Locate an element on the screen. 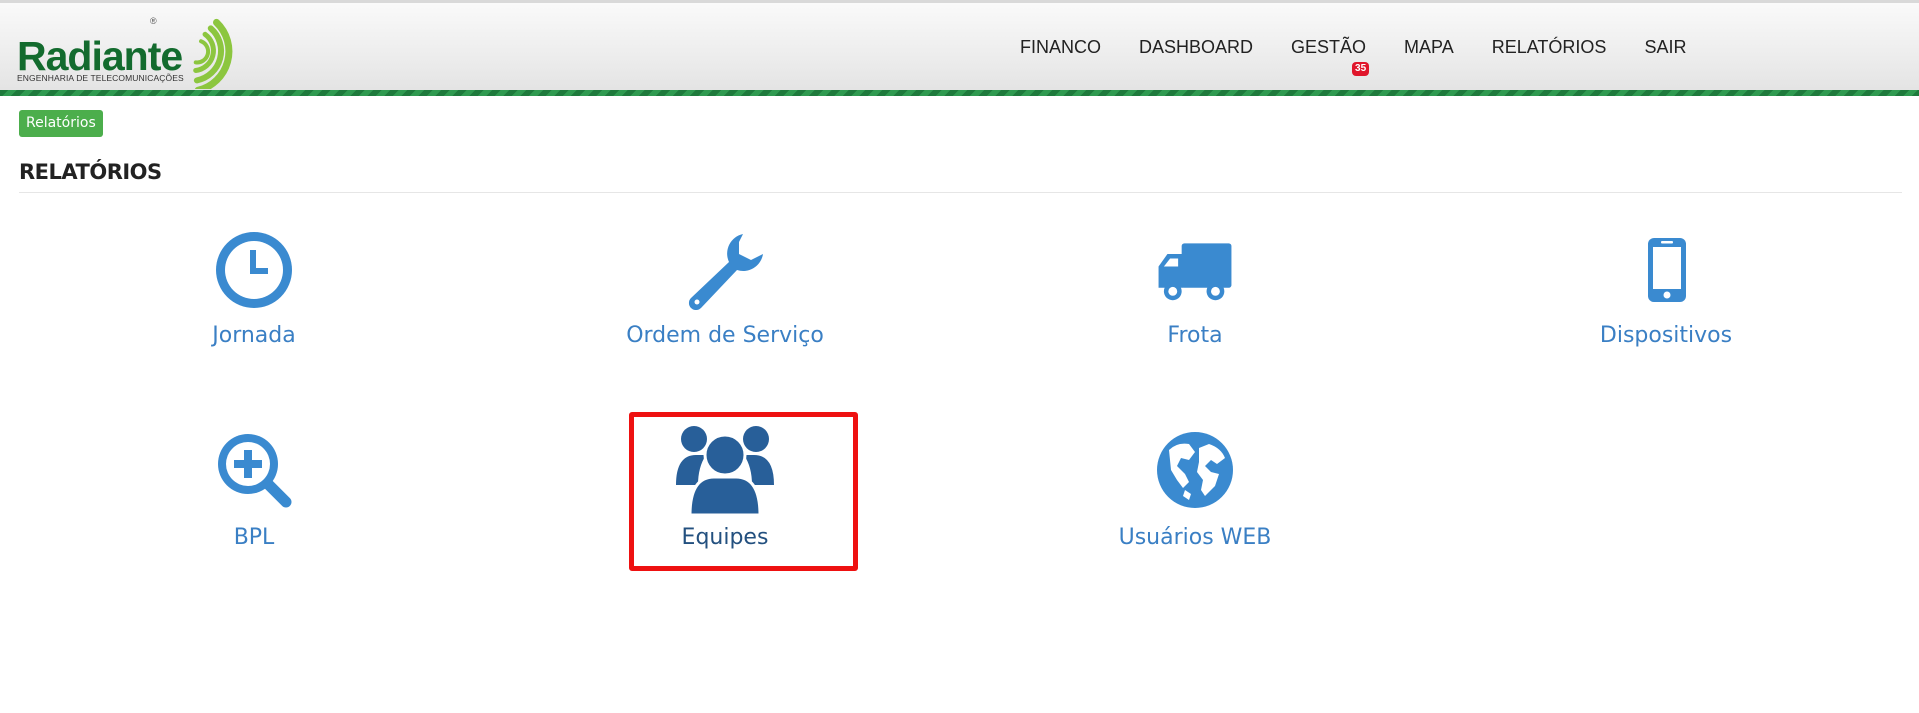 This screenshot has height=713, width=1919. report-label: Frota is located at coordinates (1195, 335).